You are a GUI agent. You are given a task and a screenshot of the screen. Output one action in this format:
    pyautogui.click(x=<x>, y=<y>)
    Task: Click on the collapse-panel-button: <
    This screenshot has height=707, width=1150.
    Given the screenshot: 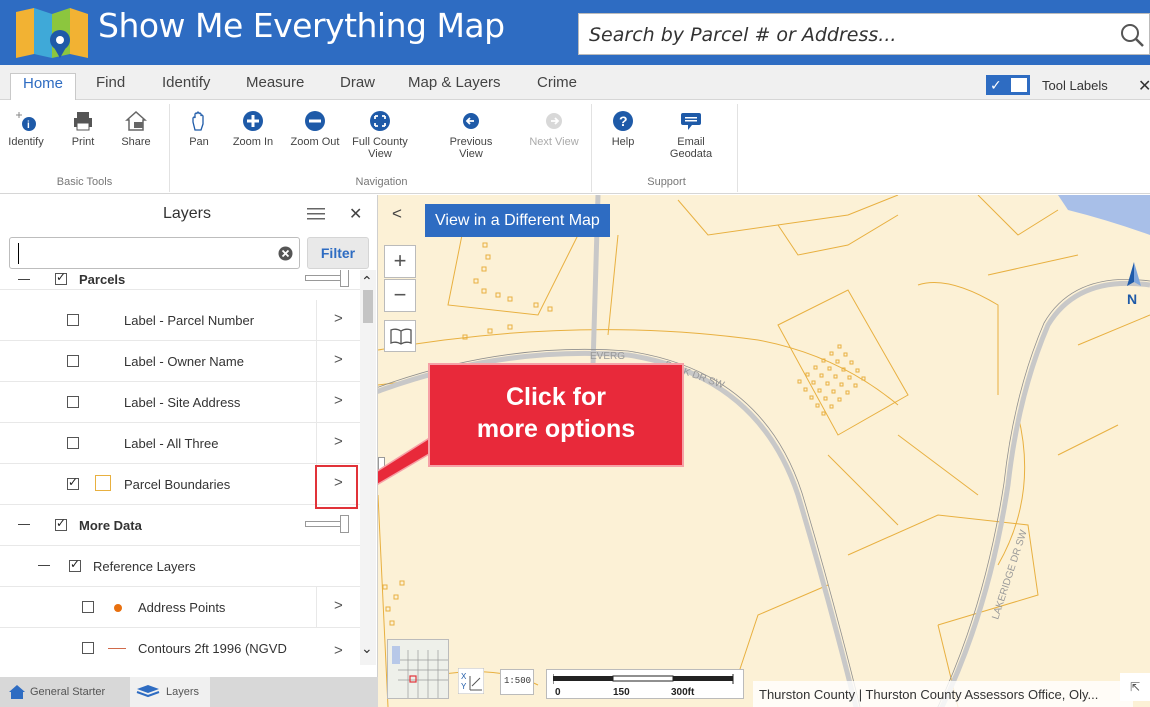 What is the action you would take?
    pyautogui.click(x=397, y=215)
    